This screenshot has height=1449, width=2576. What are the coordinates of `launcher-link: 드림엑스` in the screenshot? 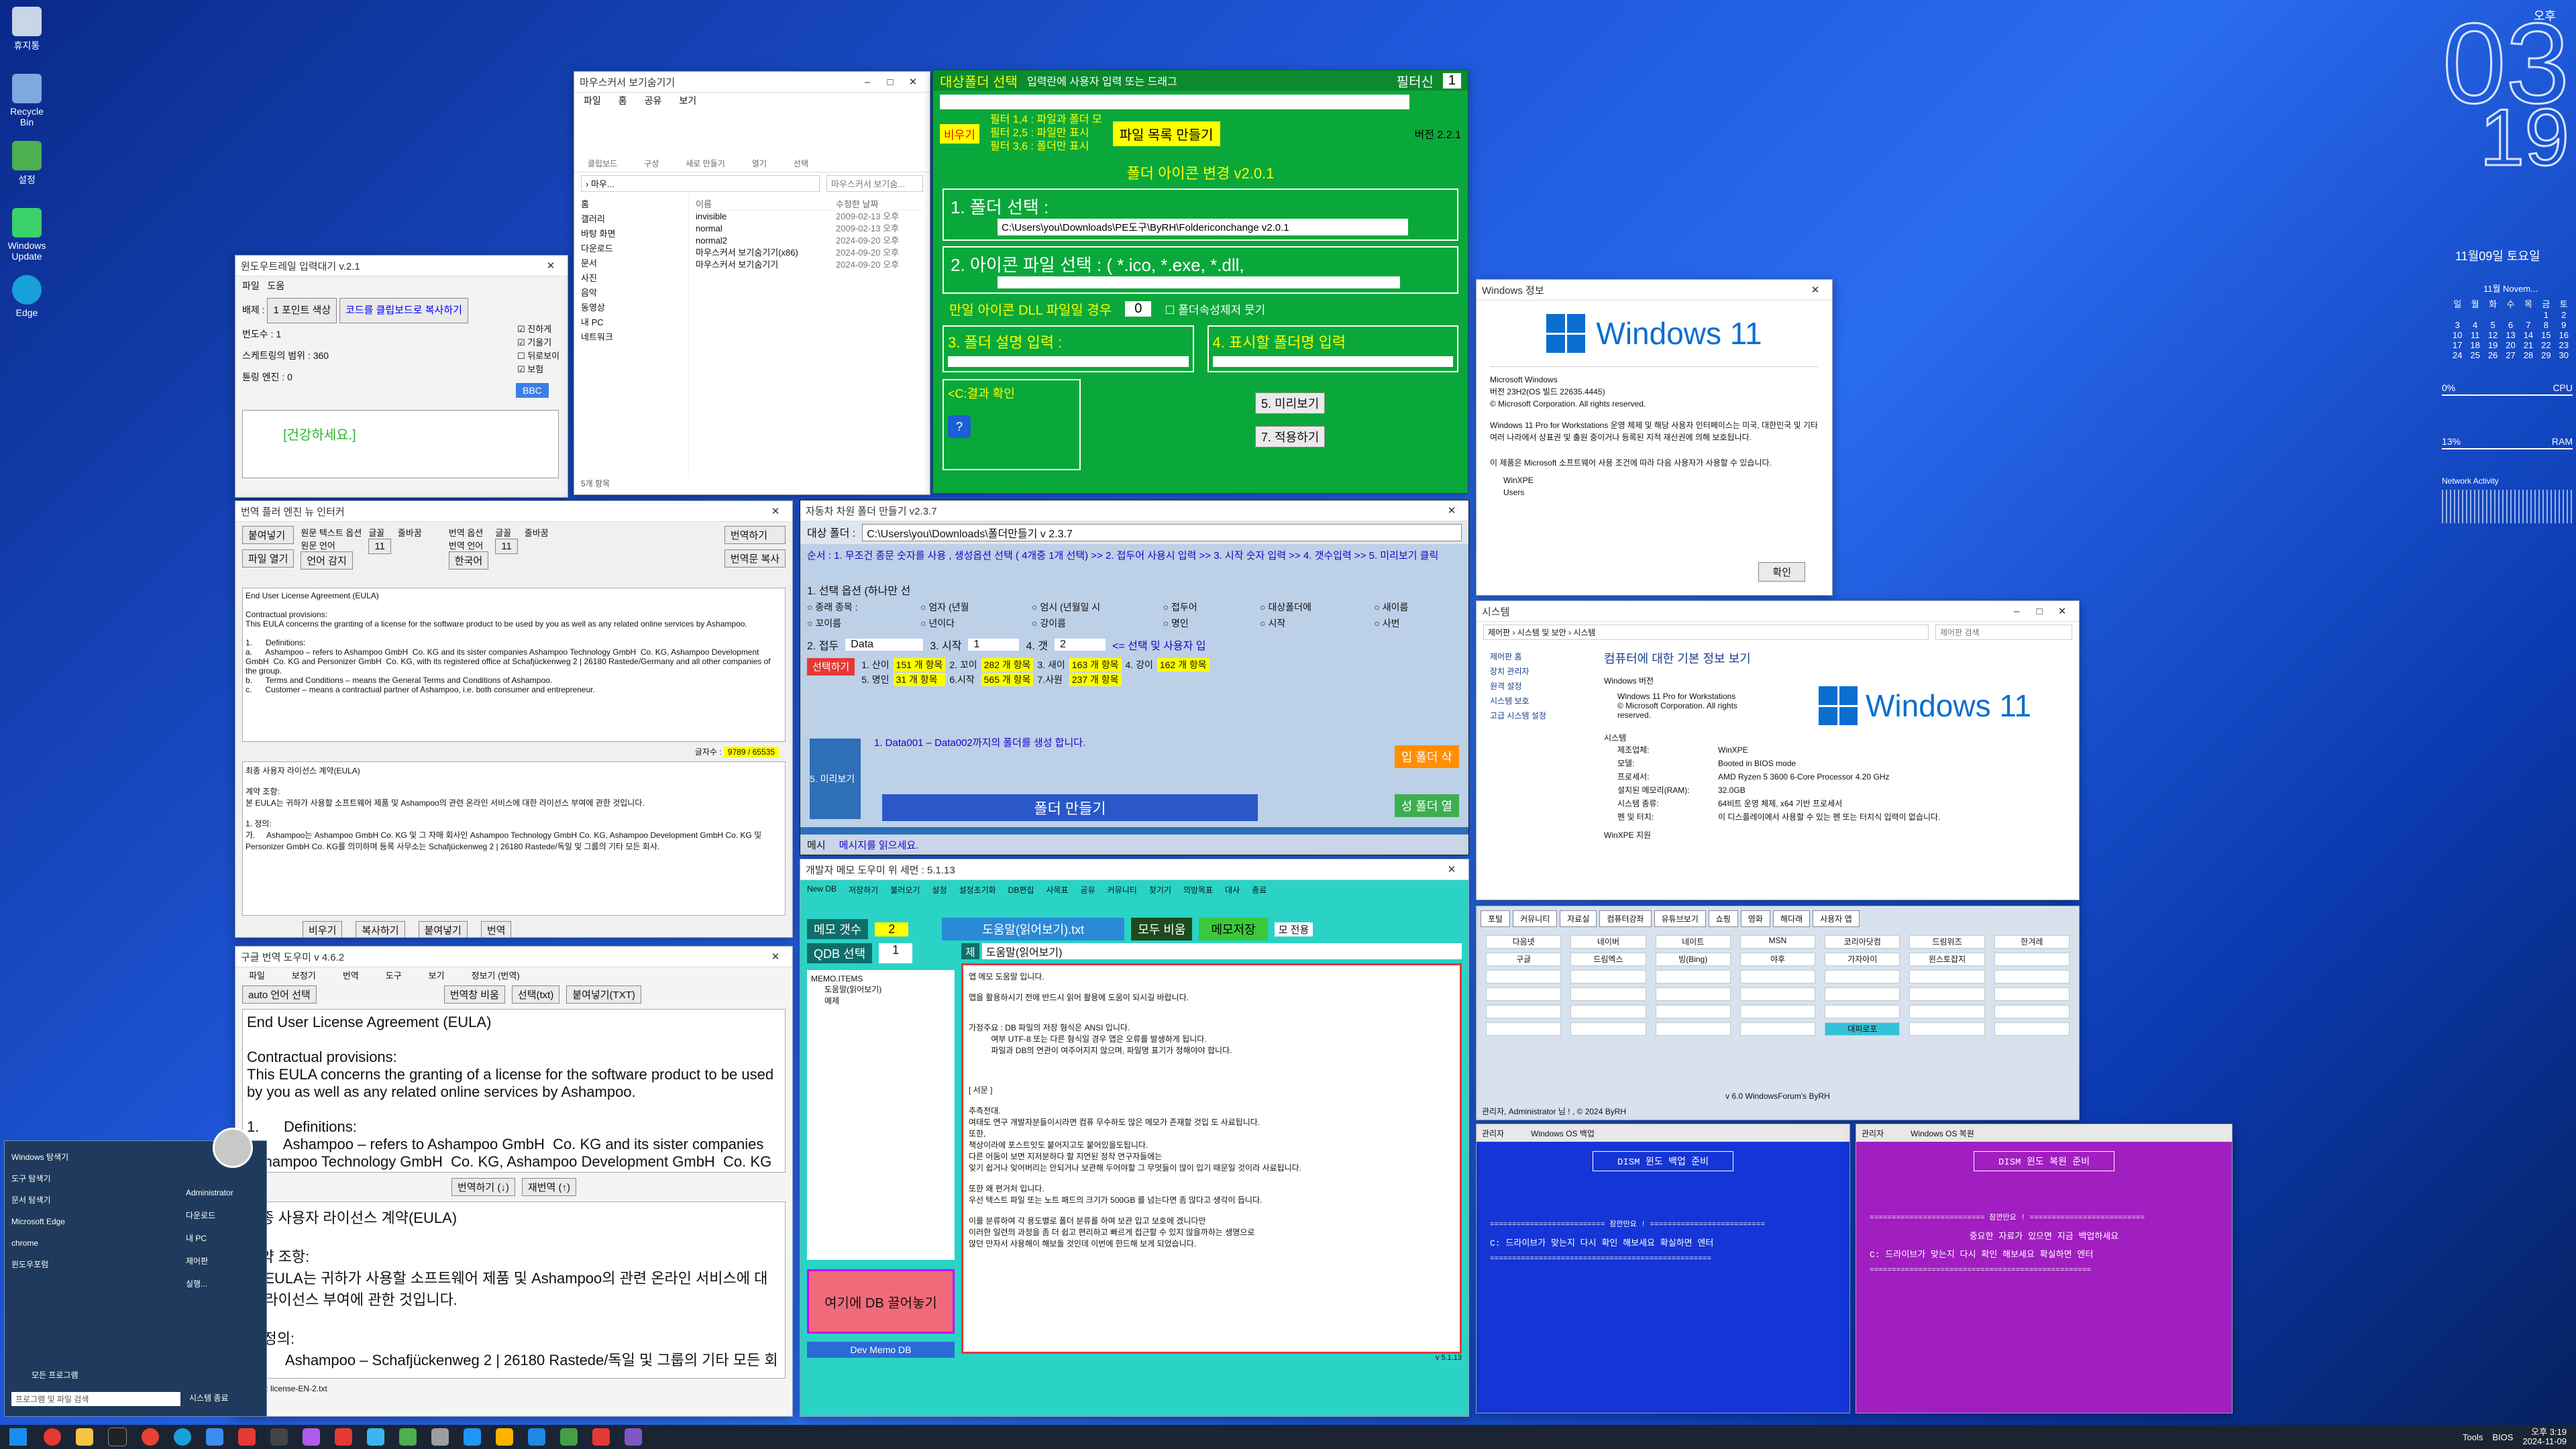 It's located at (1608, 959).